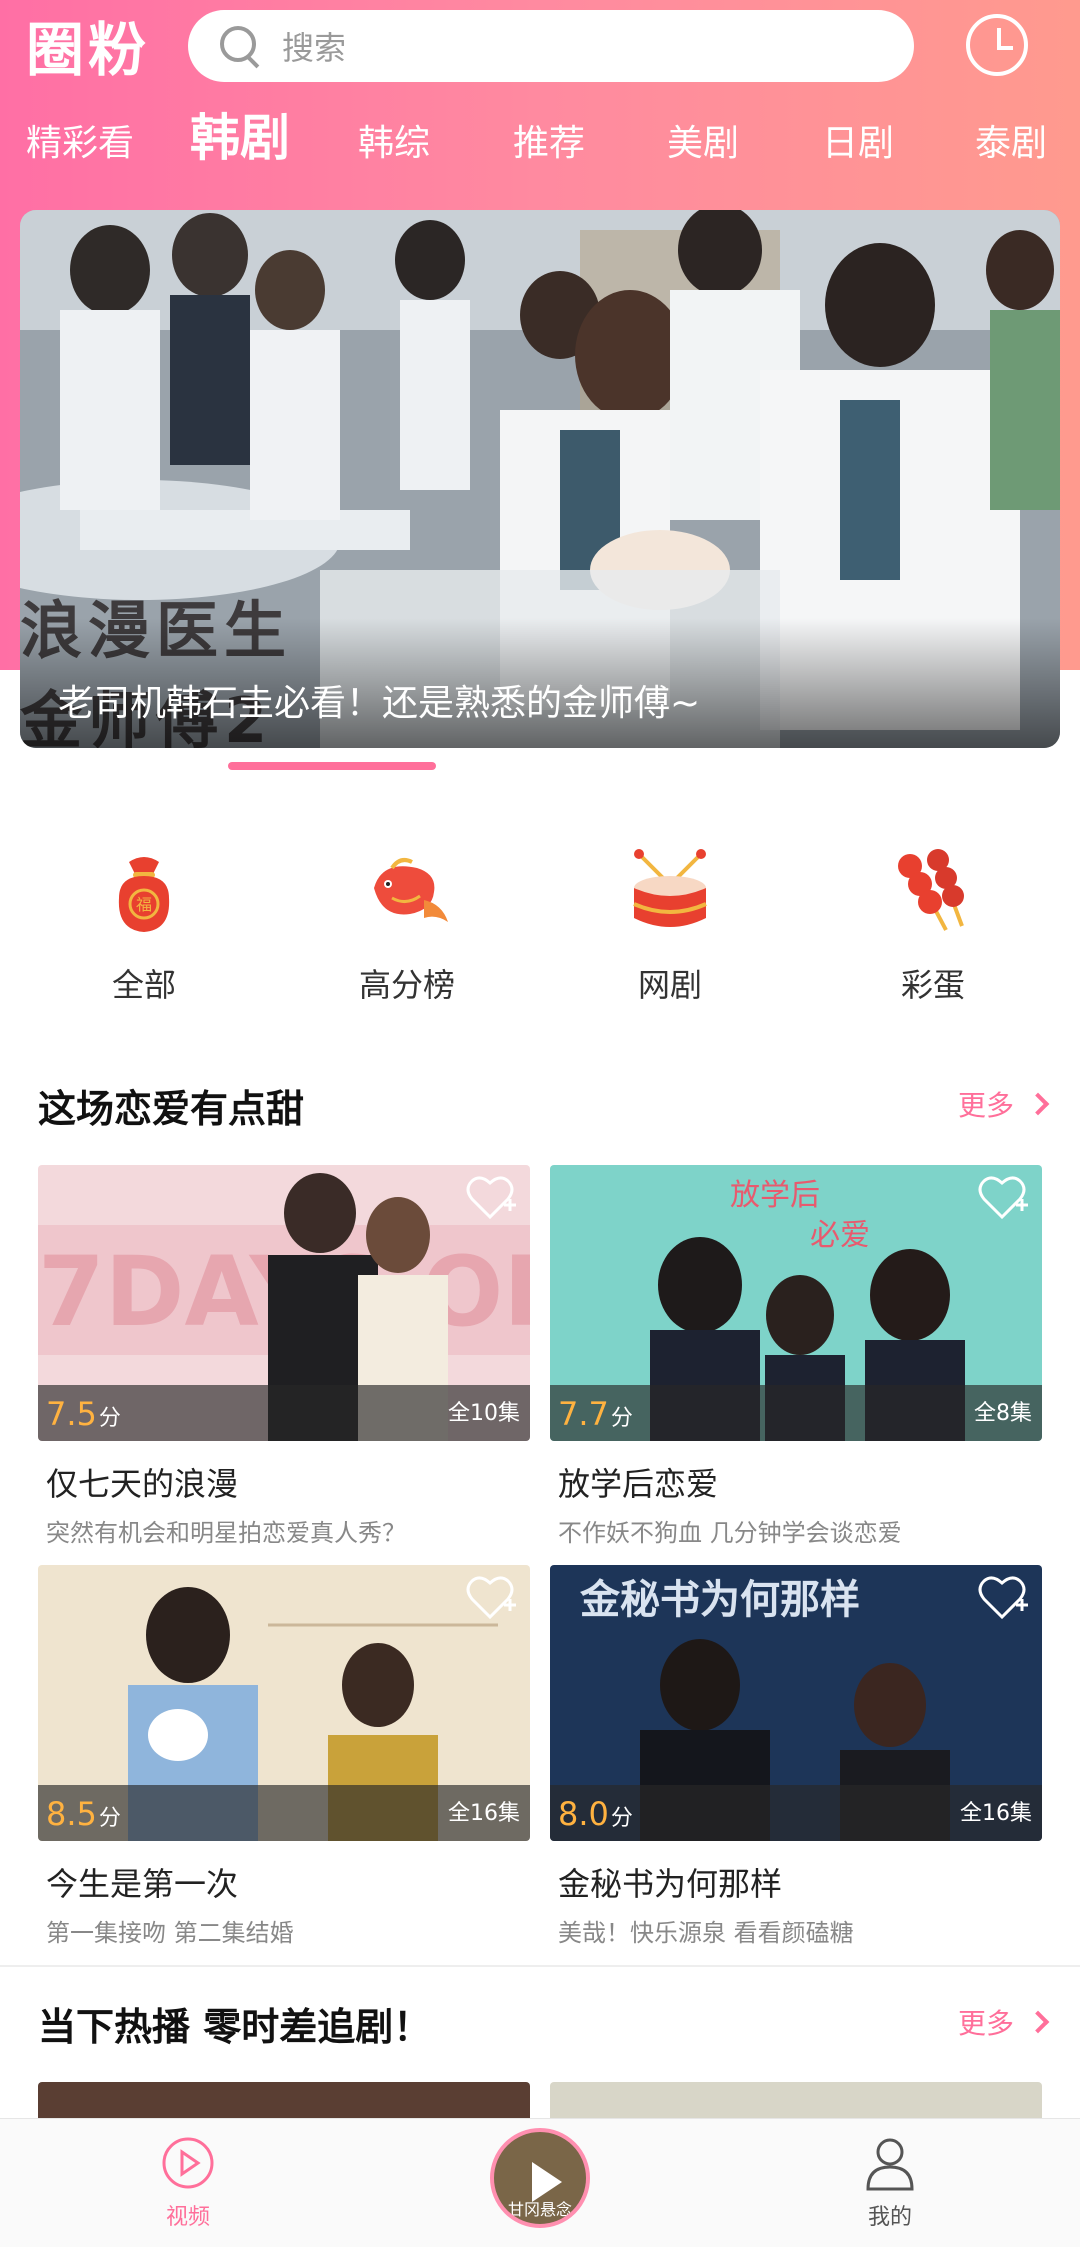 The image size is (1080, 2247). I want to click on category-label: 彩蛋, so click(932, 985).